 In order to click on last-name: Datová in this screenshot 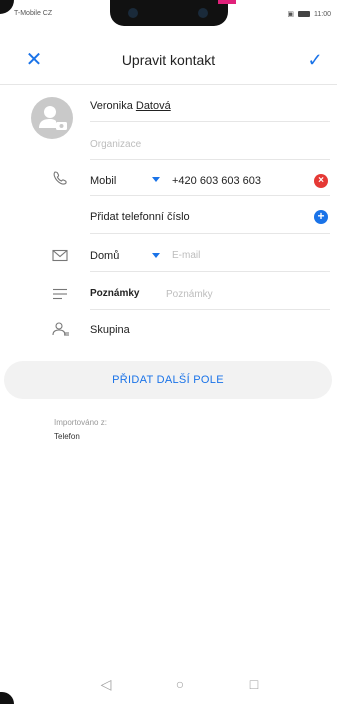, I will do `click(153, 106)`.